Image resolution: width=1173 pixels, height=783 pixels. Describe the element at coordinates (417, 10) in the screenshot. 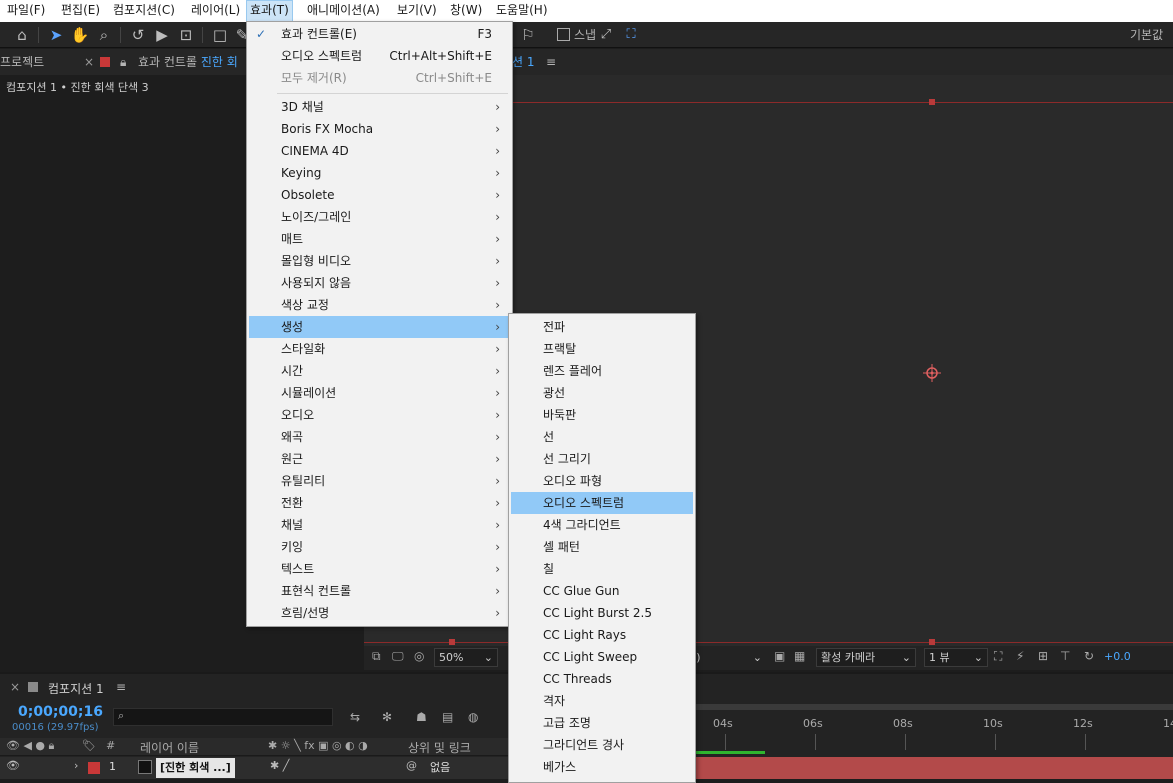

I see `menu-7: 보기(V)` at that location.